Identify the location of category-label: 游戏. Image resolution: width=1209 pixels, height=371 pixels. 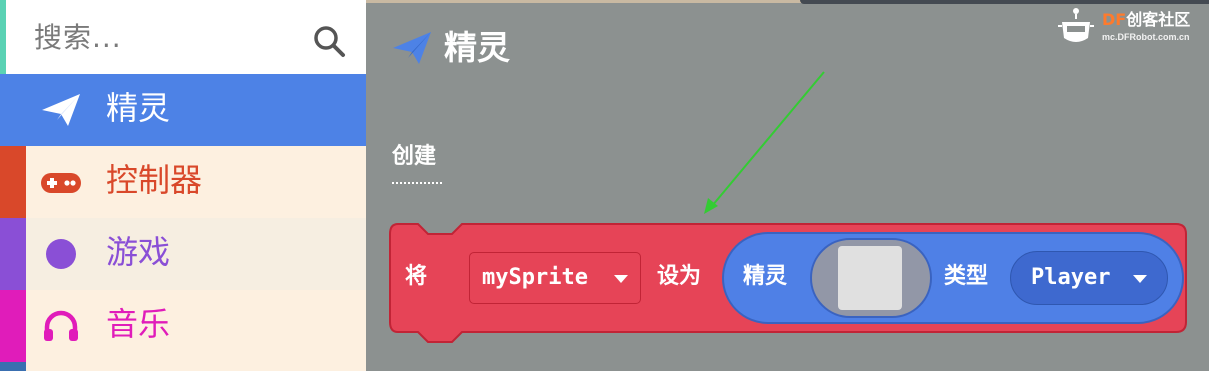
(138, 252).